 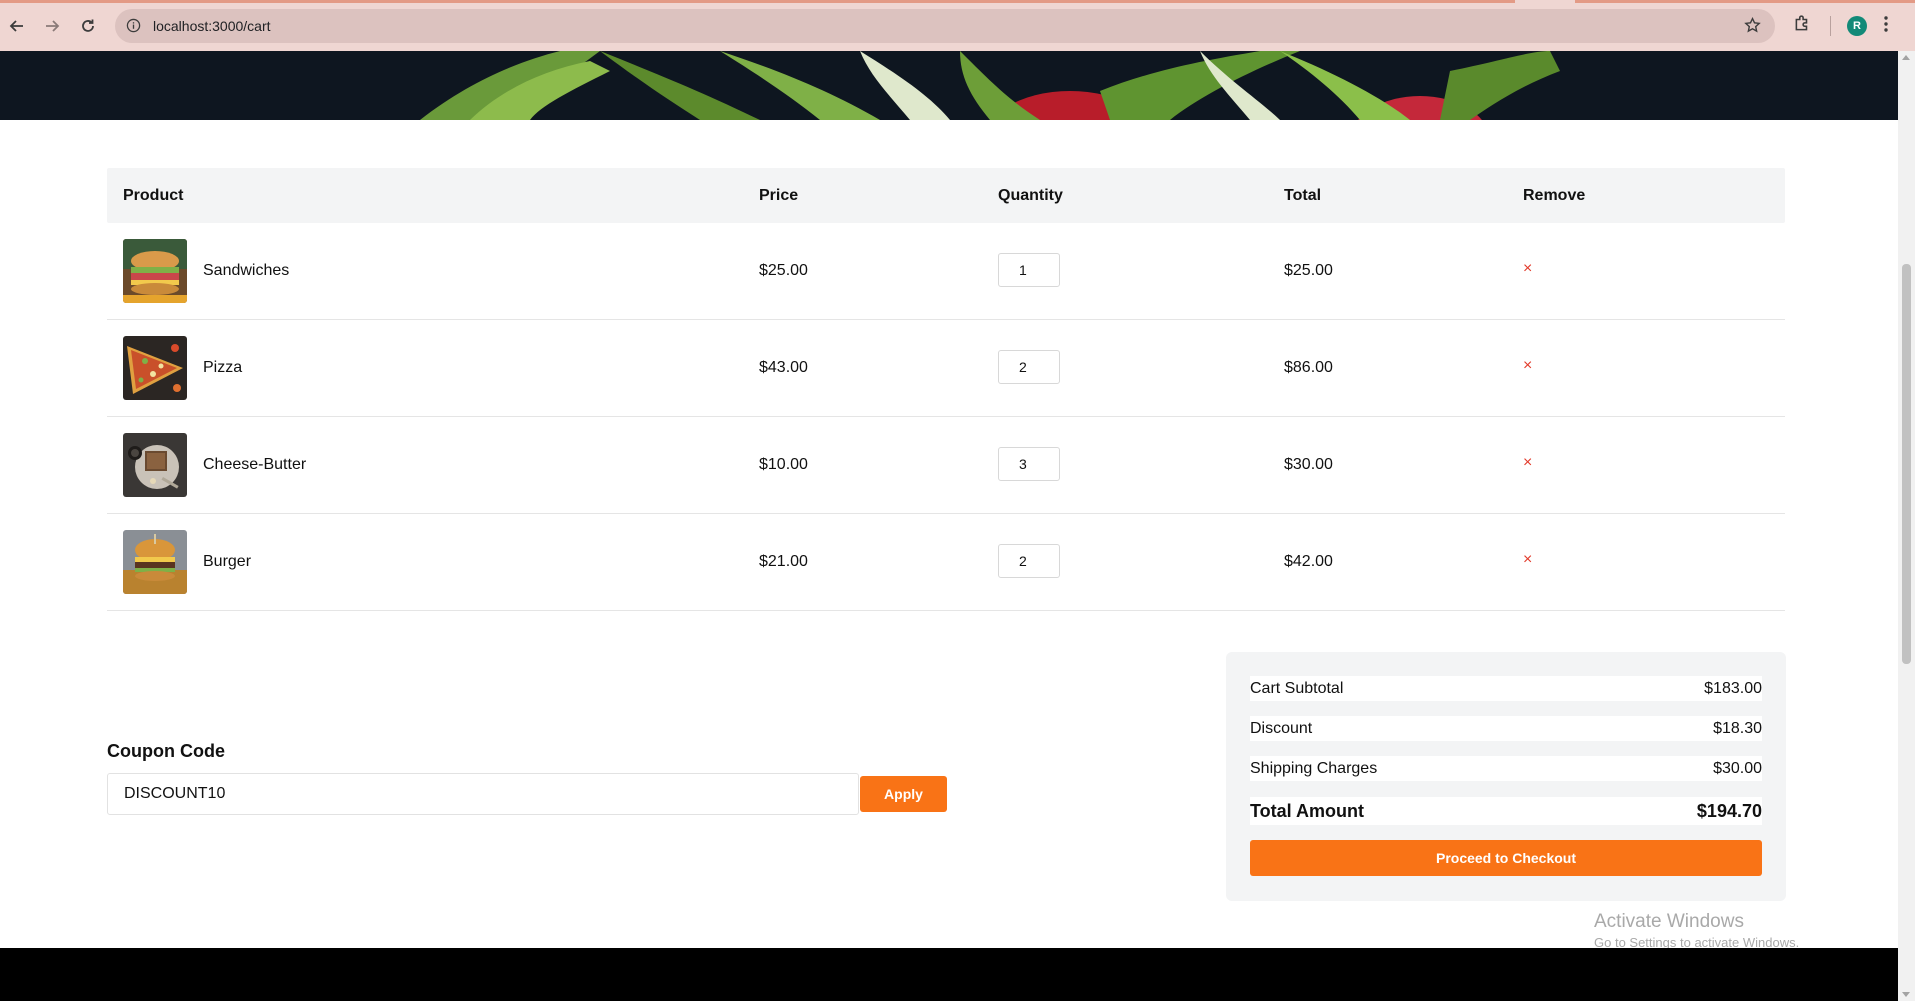 What do you see at coordinates (945, 26) in the screenshot?
I see `address-bar: localhost:3000/cart` at bounding box center [945, 26].